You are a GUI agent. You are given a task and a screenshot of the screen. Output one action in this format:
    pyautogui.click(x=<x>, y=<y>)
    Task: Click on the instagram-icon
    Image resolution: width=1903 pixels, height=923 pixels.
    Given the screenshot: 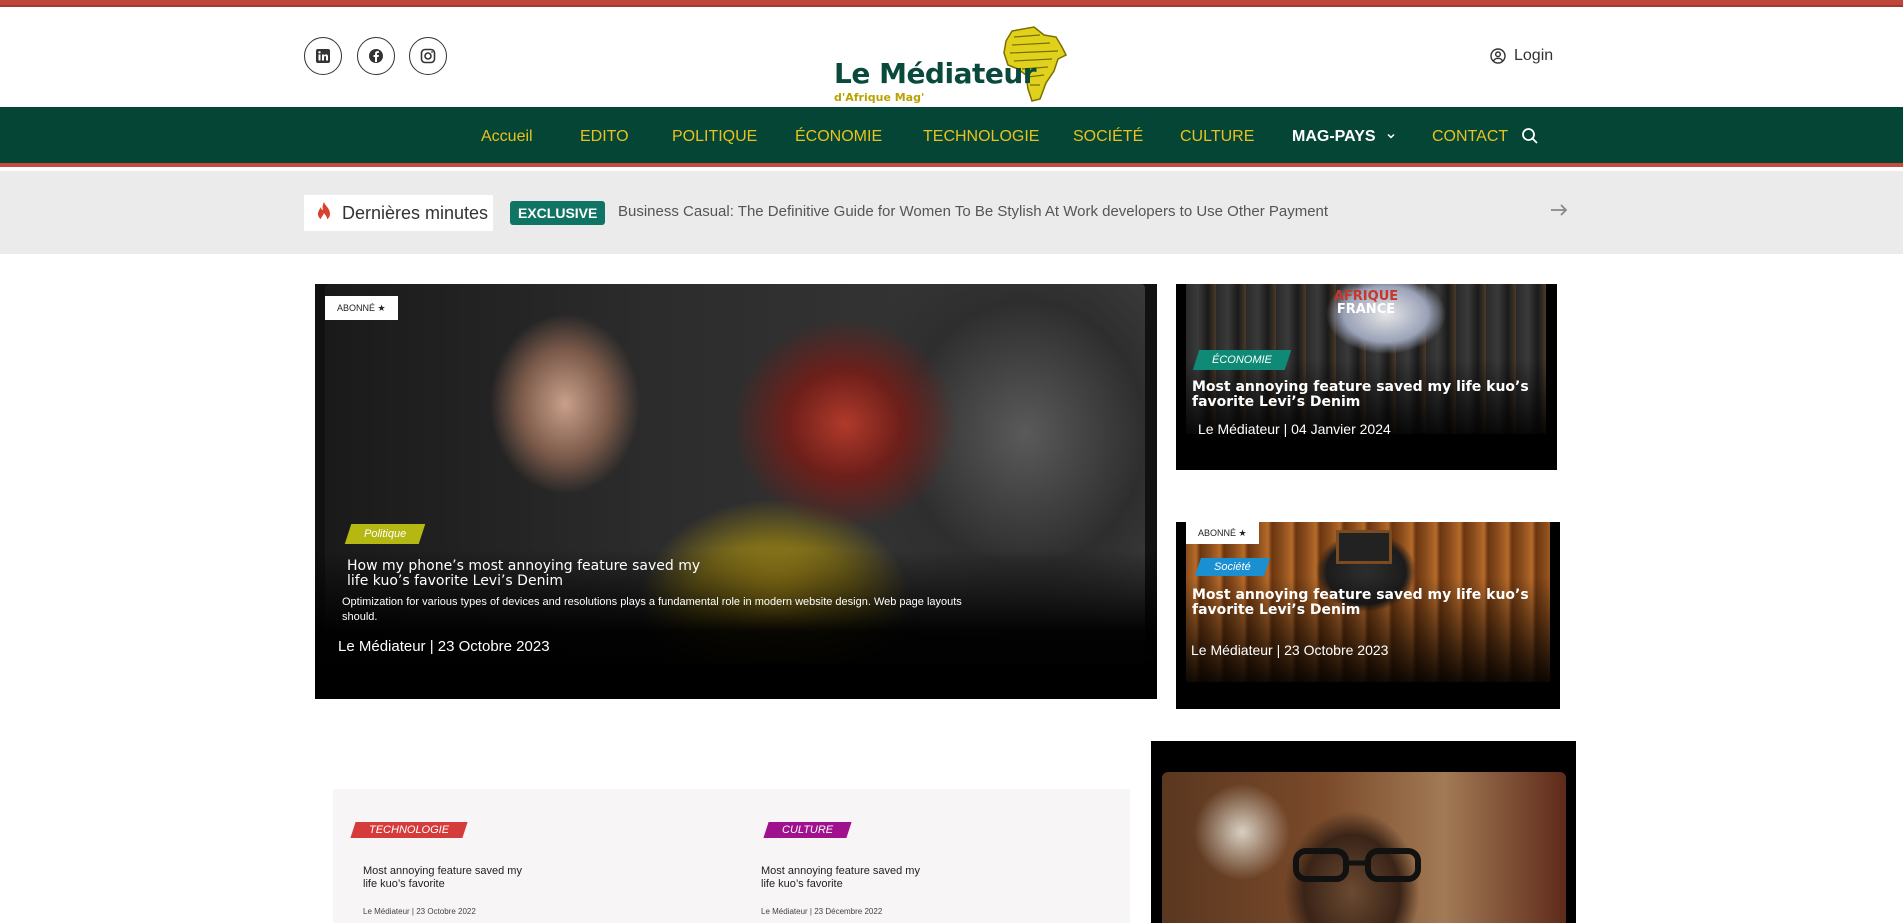 What is the action you would take?
    pyautogui.click(x=428, y=56)
    